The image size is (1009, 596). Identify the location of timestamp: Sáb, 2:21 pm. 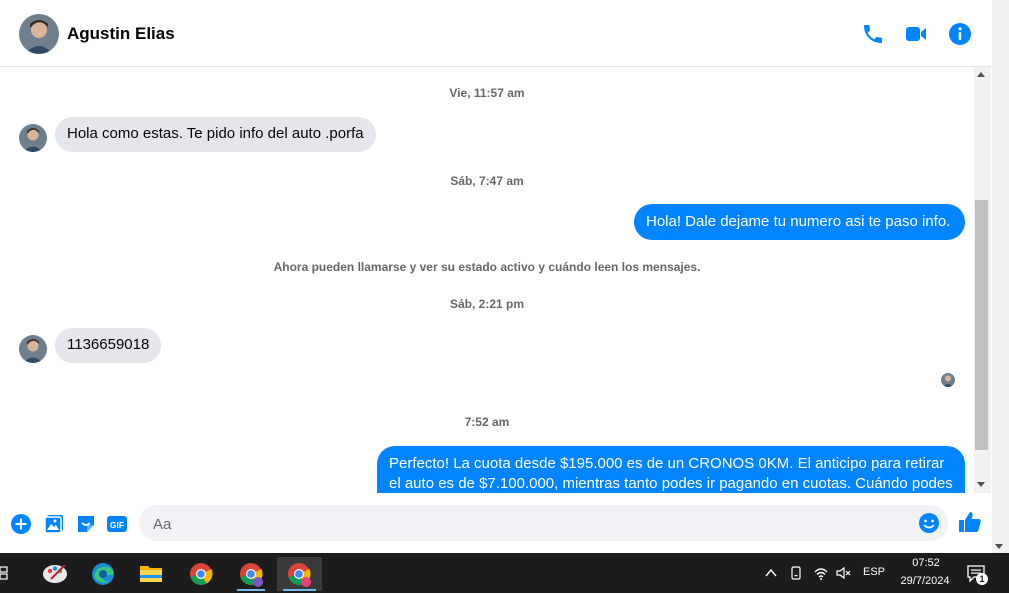
(487, 304).